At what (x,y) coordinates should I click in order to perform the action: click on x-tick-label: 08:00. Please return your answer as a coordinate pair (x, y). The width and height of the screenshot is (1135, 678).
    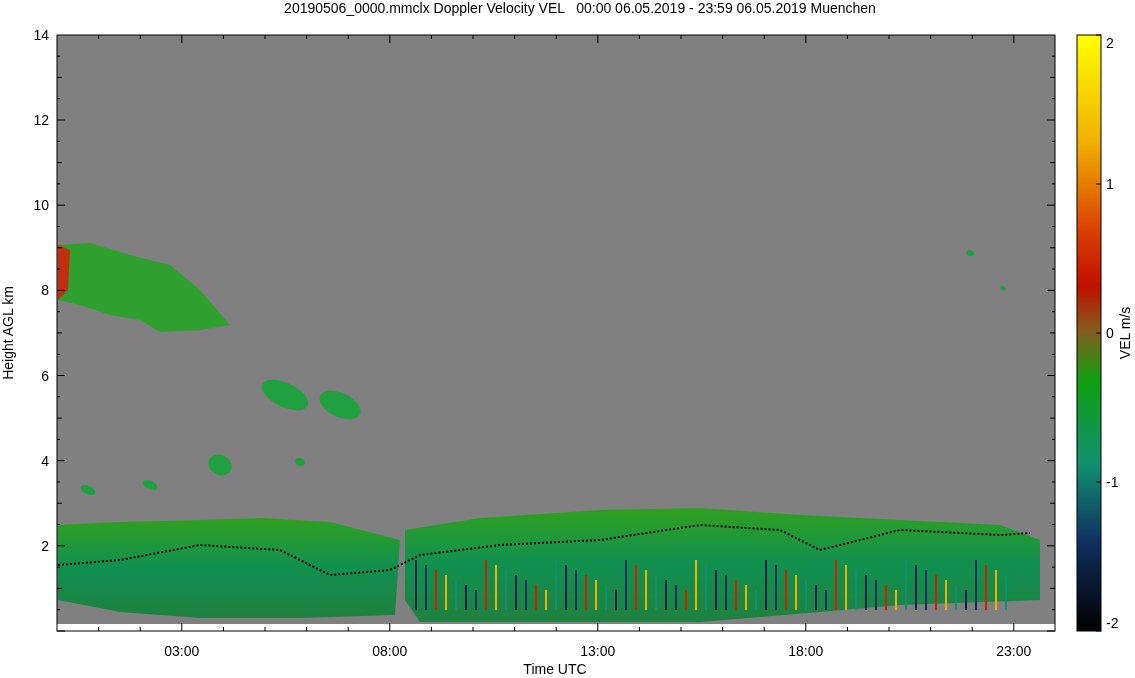
    Looking at the image, I should click on (390, 651).